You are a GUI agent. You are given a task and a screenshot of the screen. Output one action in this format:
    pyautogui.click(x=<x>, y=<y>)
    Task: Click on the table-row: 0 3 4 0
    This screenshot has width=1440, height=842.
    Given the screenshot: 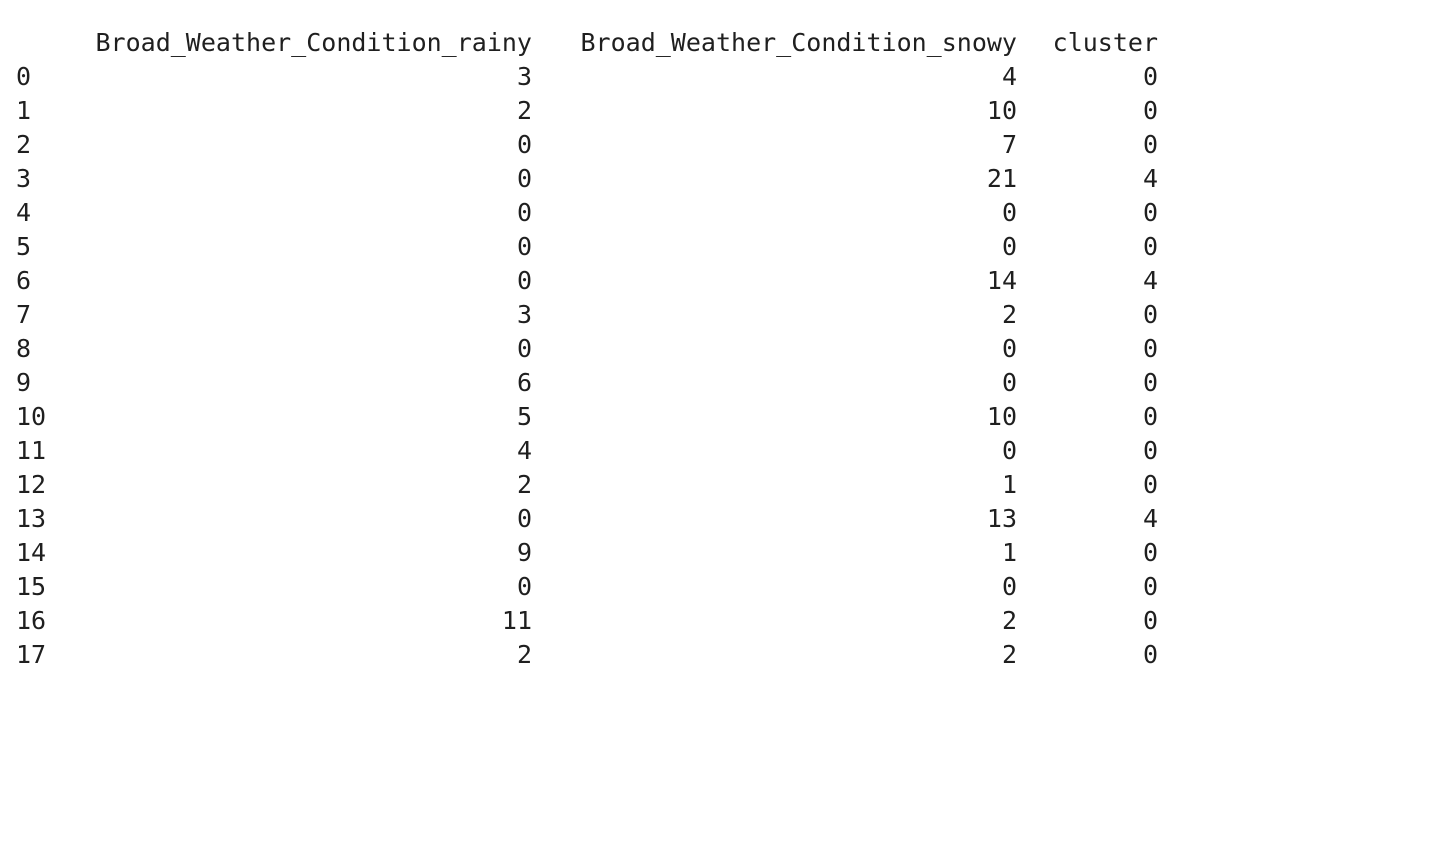 What is the action you would take?
    pyautogui.click(x=579, y=77)
    